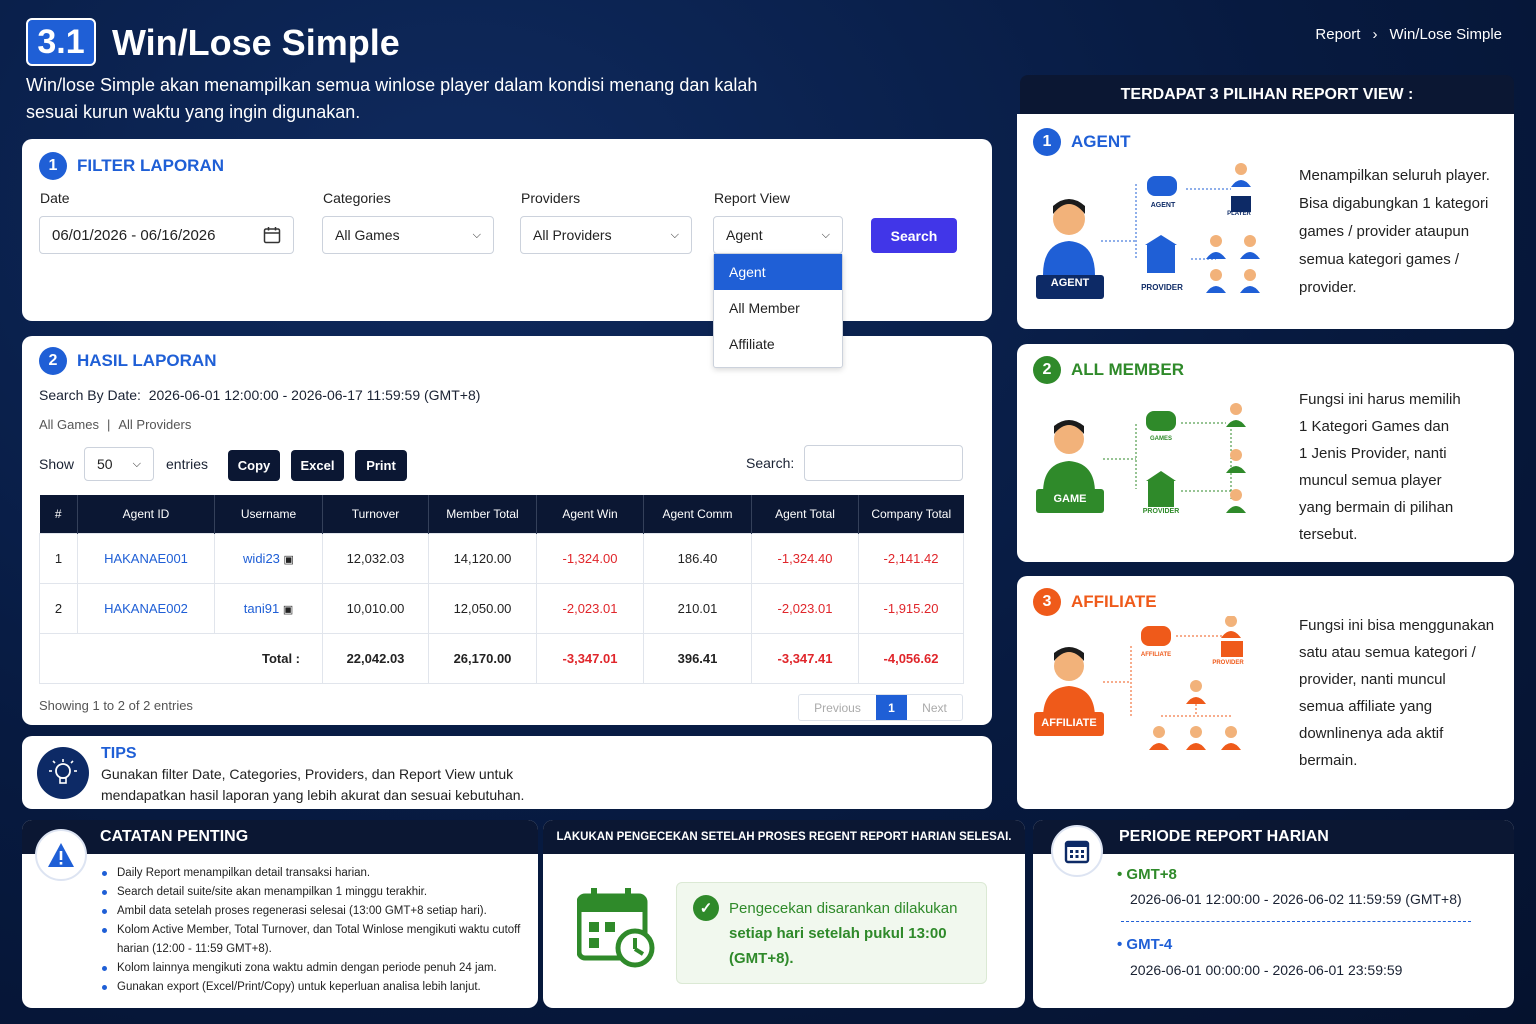 The width and height of the screenshot is (1536, 1024). I want to click on col-header: Agent ID, so click(146, 514).